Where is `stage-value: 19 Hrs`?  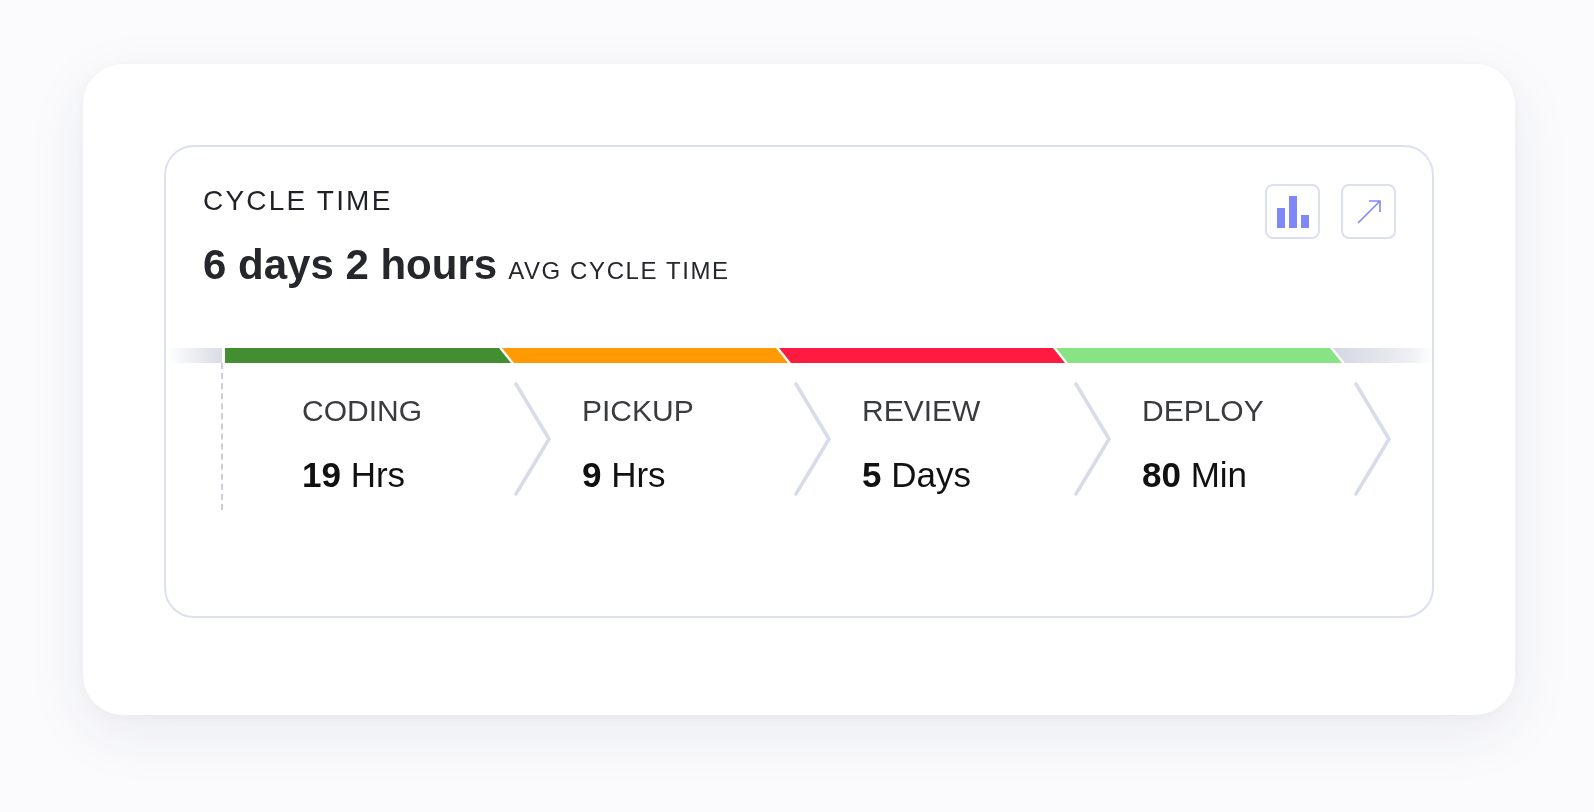 stage-value: 19 Hrs is located at coordinates (354, 475).